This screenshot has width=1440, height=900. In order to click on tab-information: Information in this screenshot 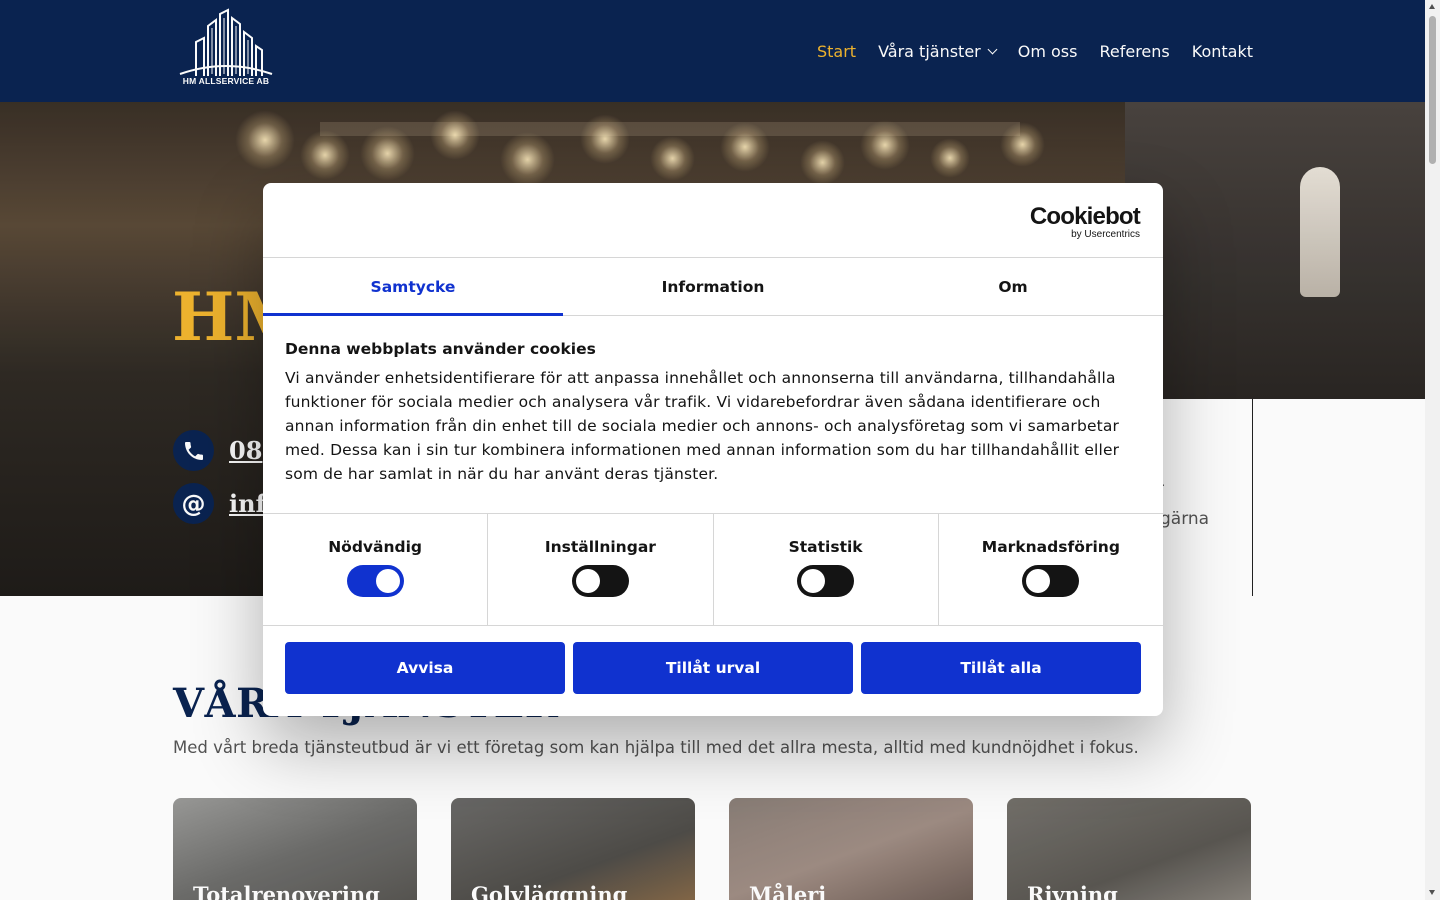, I will do `click(713, 286)`.